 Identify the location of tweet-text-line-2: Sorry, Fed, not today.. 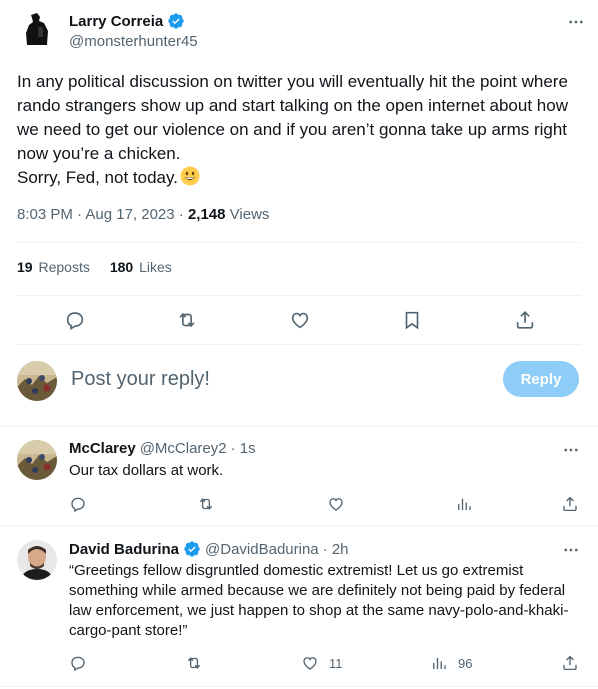
(298, 178).